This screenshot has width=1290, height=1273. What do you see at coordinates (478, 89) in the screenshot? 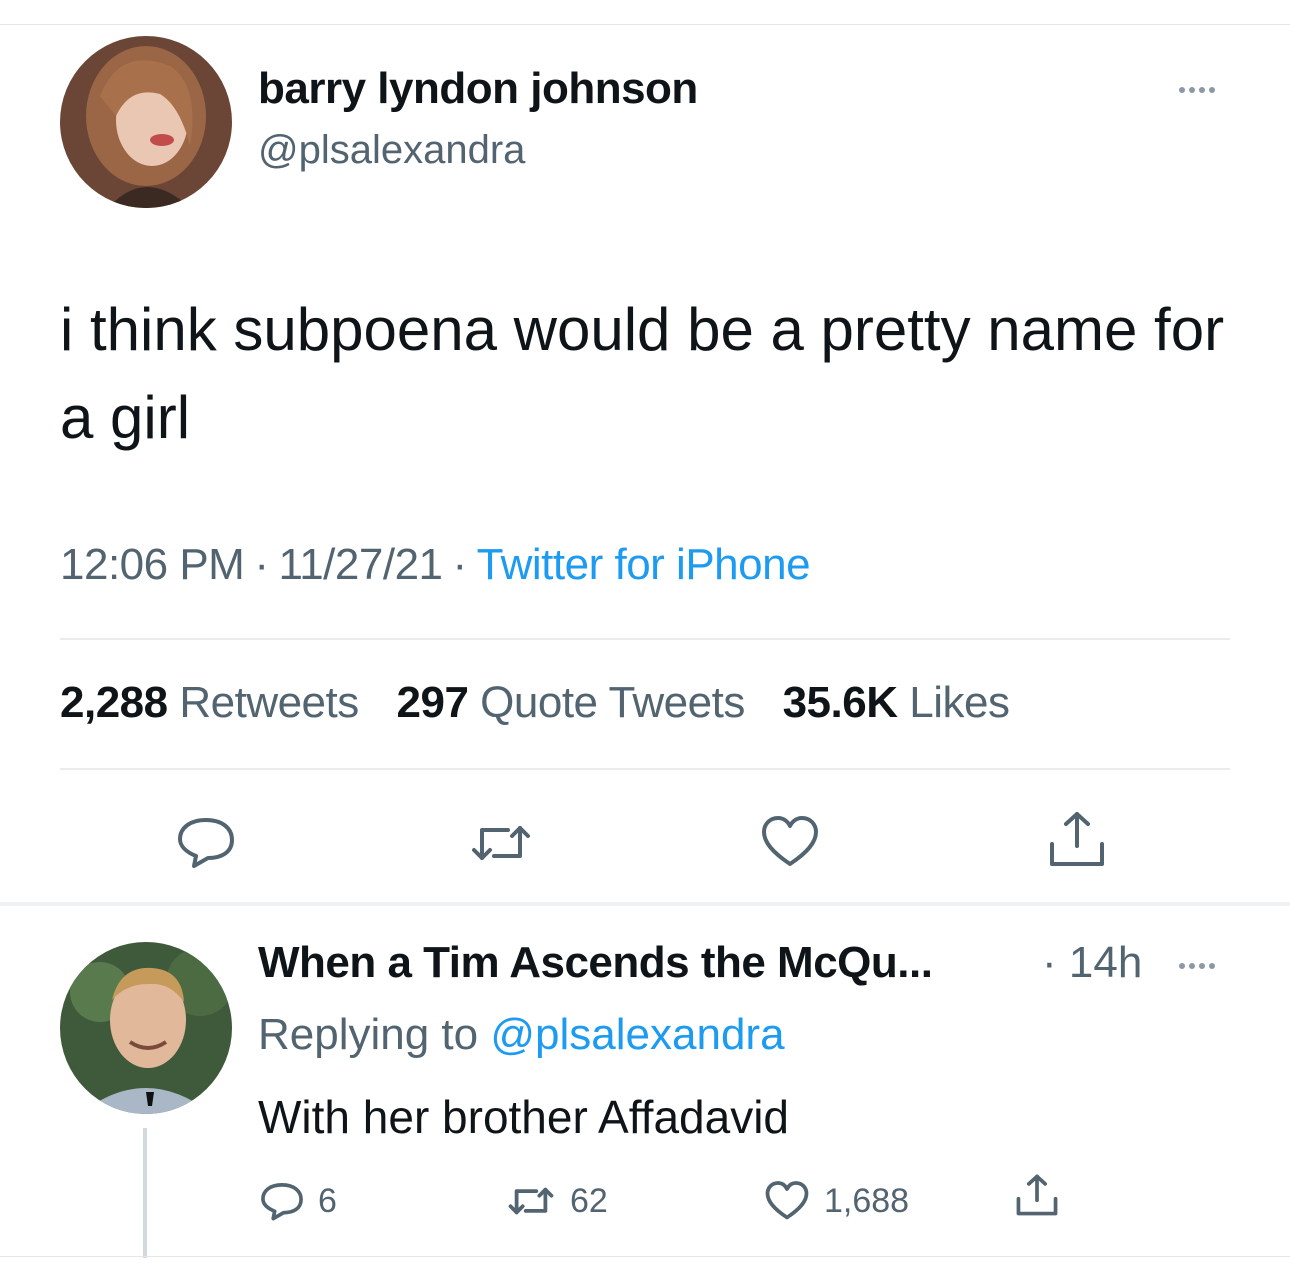
I see `author-display-name: barry lyndon johnson` at bounding box center [478, 89].